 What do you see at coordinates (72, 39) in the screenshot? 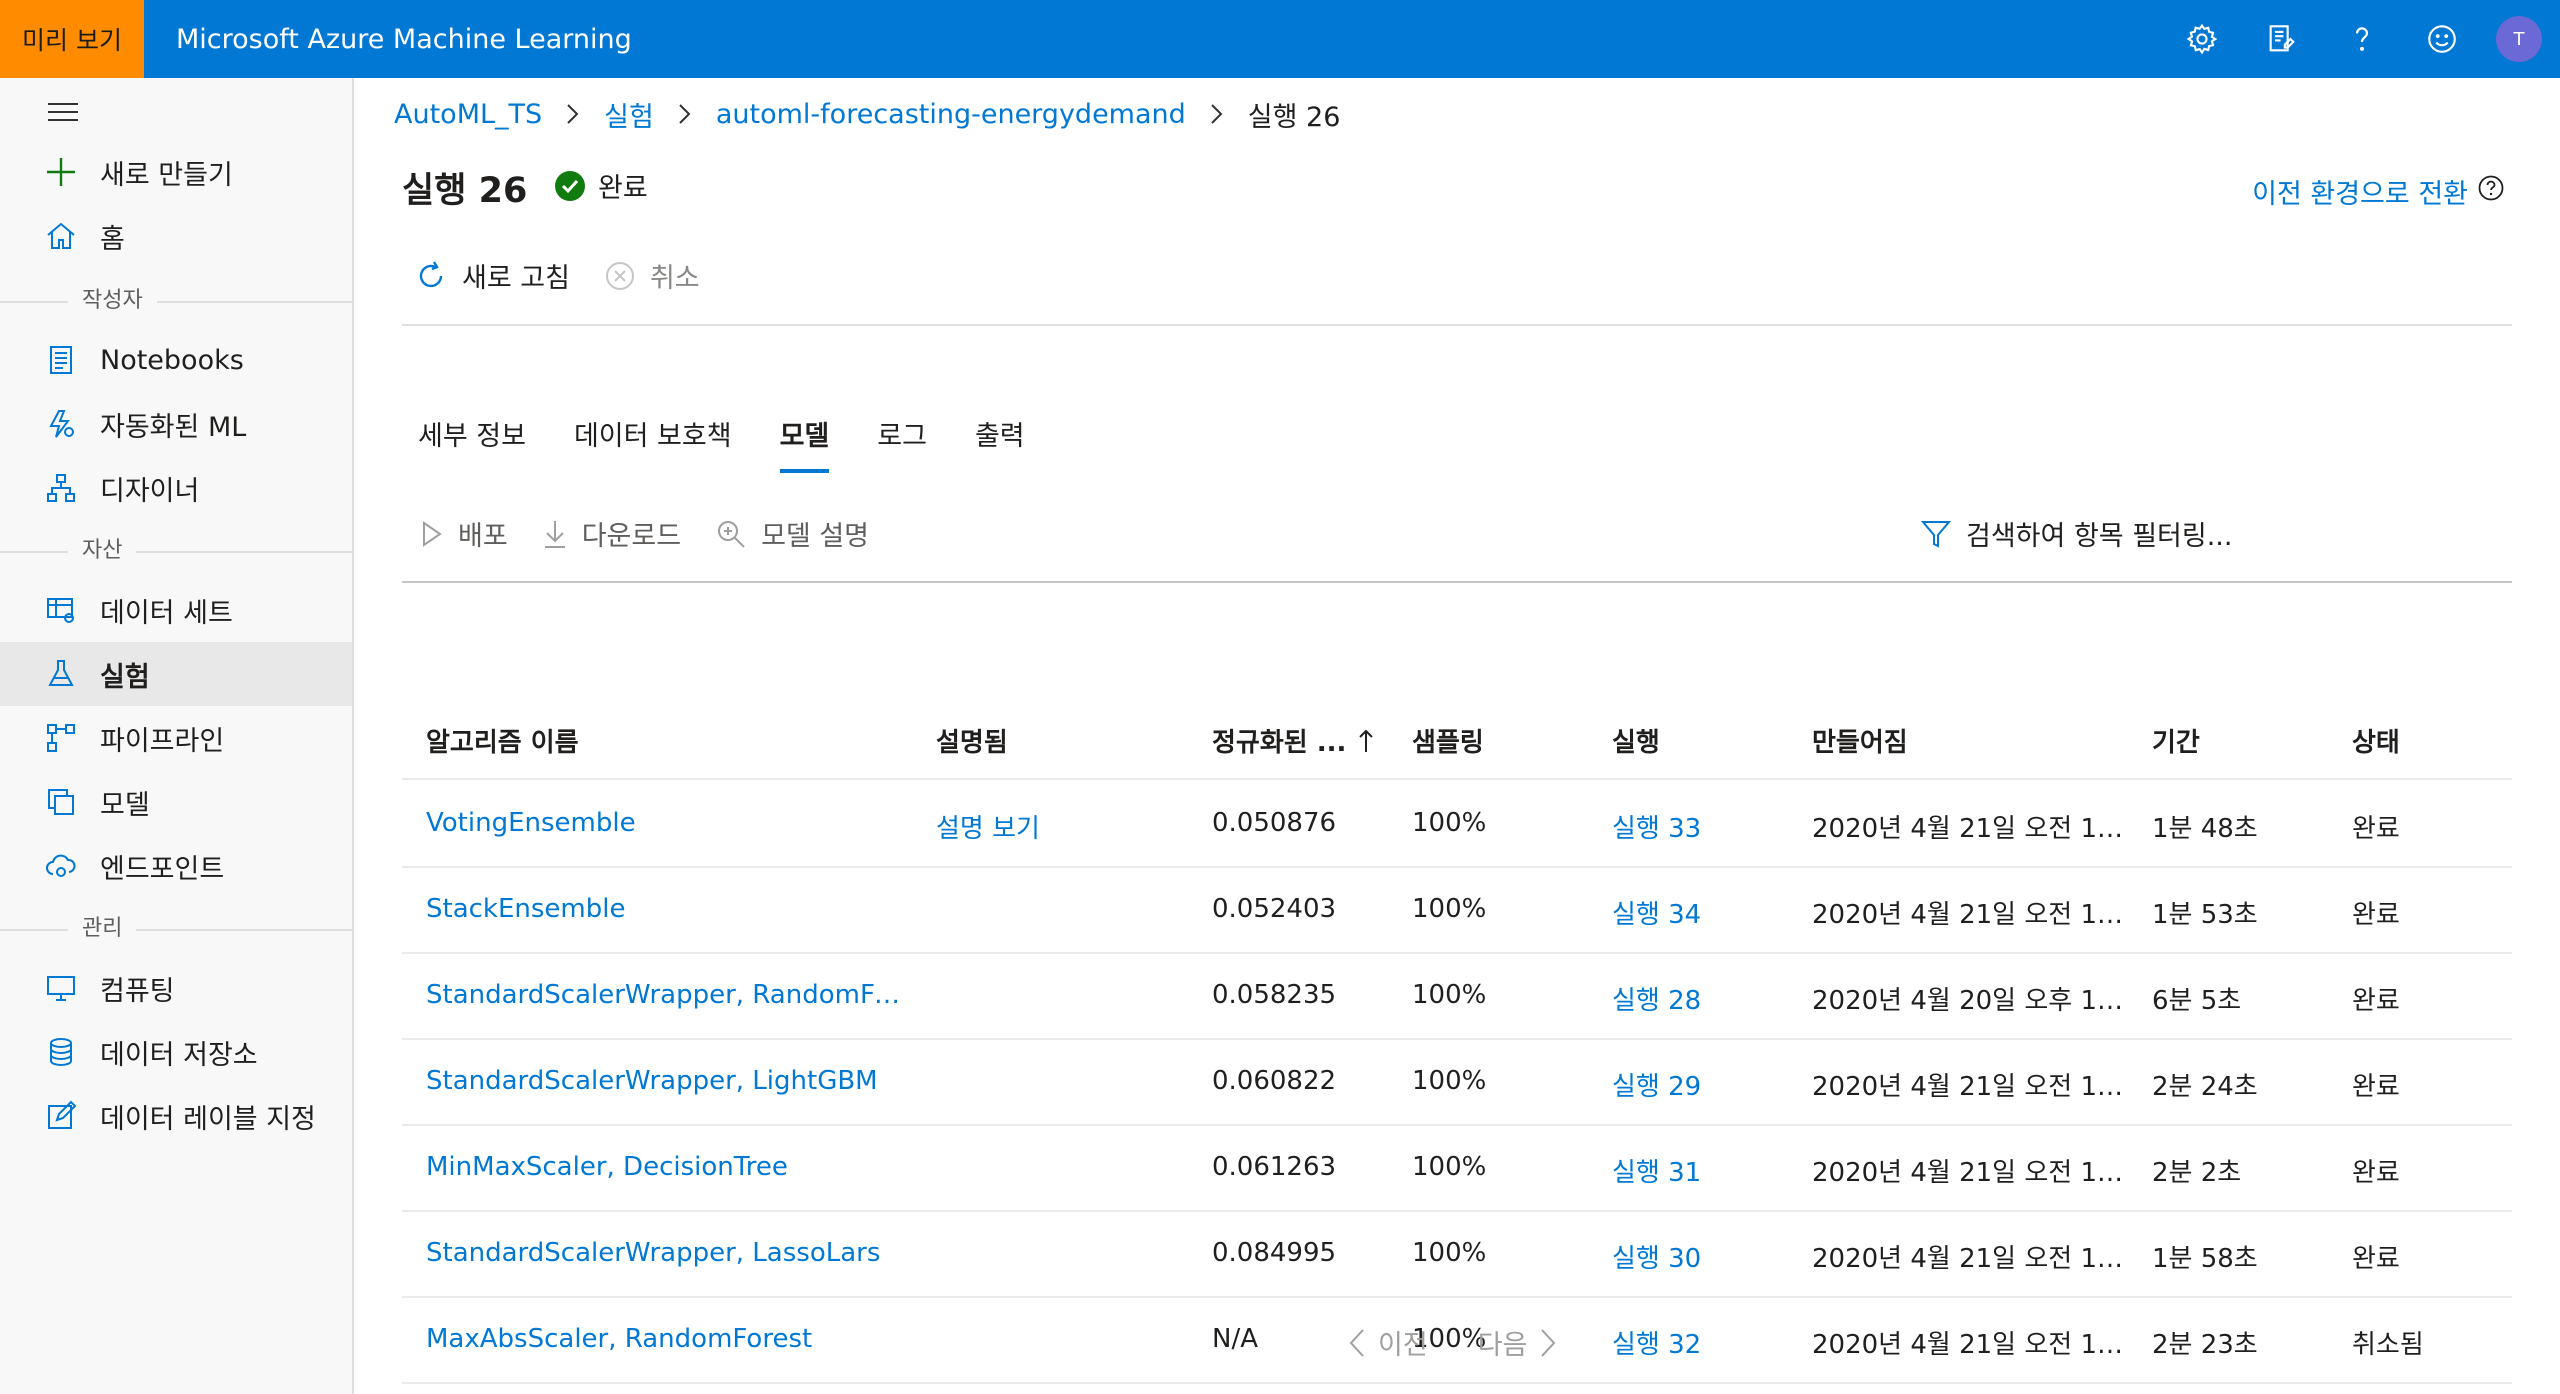
I see `preview-badge: 미리 보기` at bounding box center [72, 39].